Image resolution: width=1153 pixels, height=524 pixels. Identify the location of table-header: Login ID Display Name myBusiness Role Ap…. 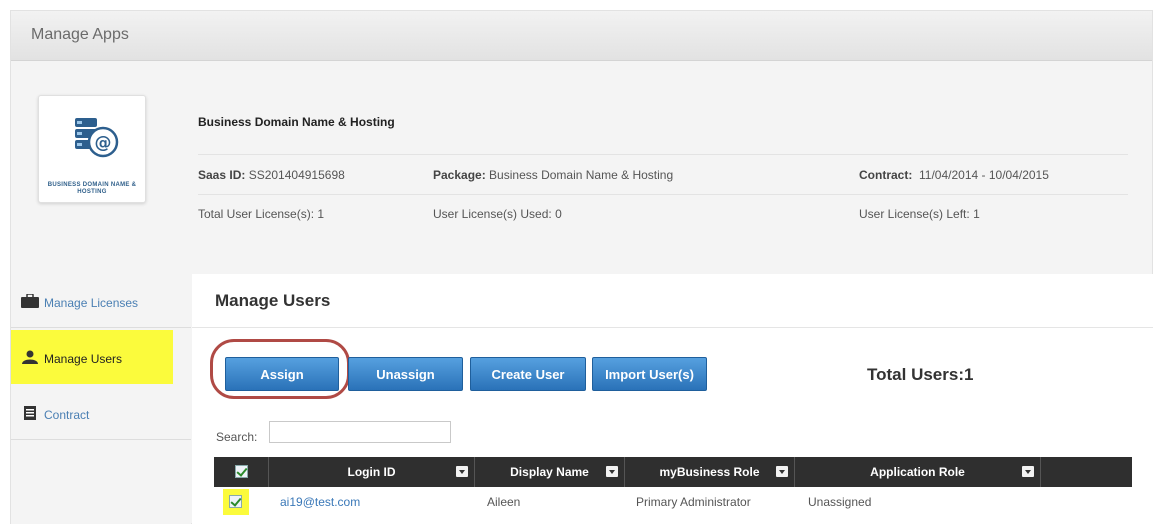
(673, 472).